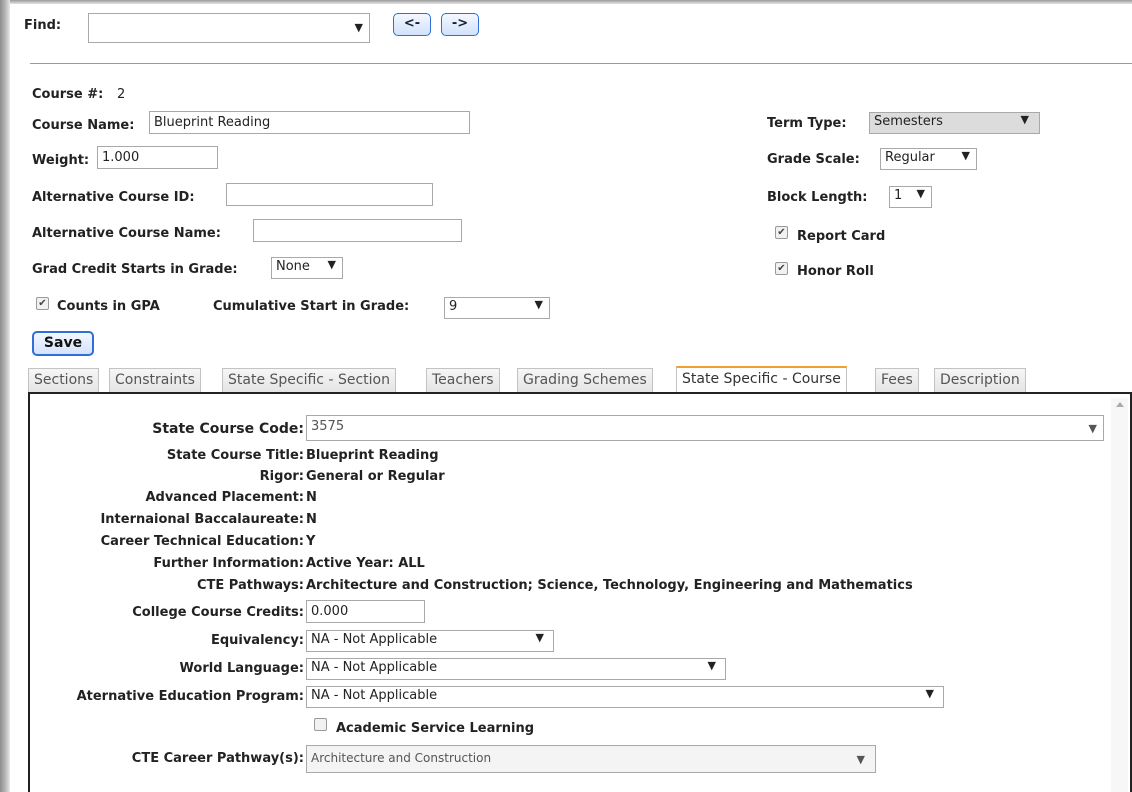  What do you see at coordinates (841, 236) in the screenshot?
I see `report-card-label: Report Card` at bounding box center [841, 236].